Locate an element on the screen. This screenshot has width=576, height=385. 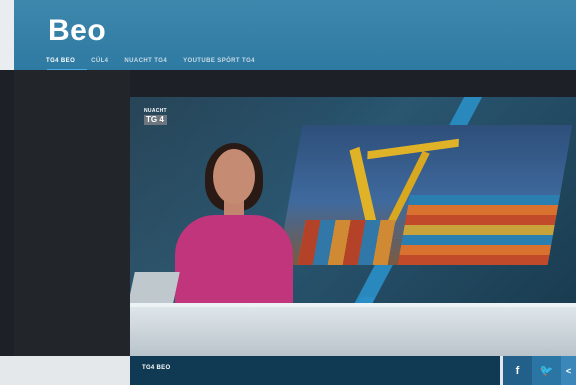
video-title: TG4 BEO is located at coordinates (156, 368).